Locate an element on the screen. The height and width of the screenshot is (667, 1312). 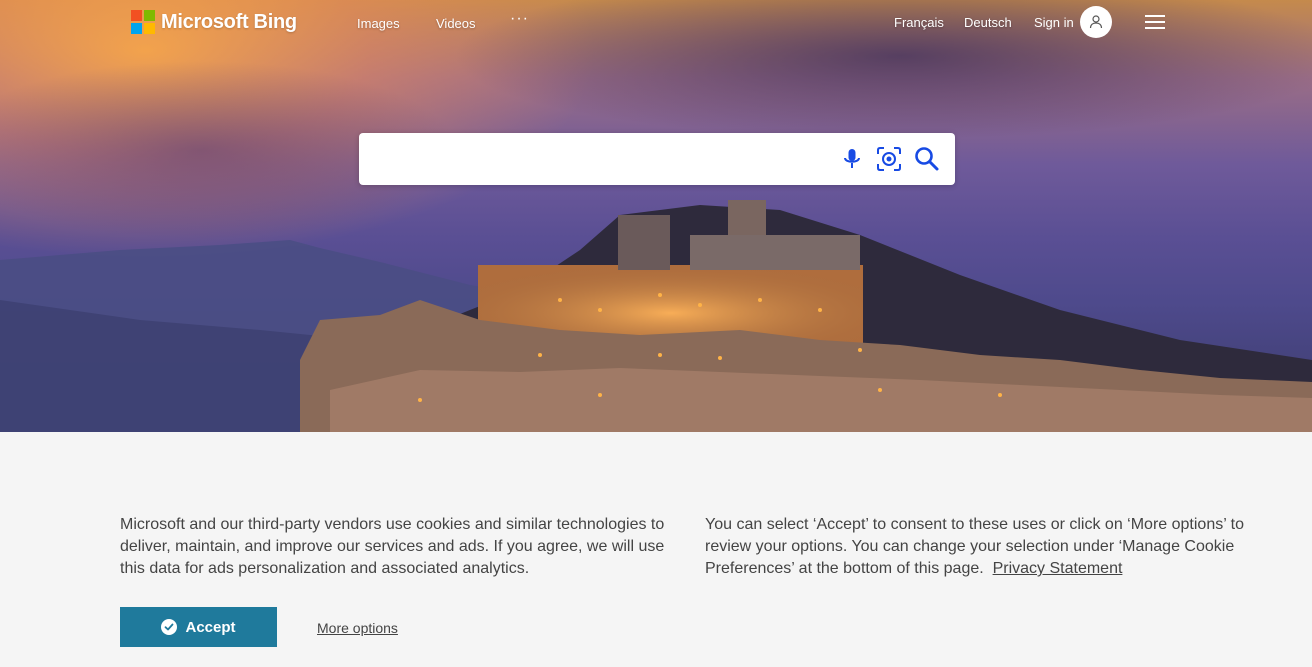
bing-logo: Microsoft Bing is located at coordinates (214, 22).